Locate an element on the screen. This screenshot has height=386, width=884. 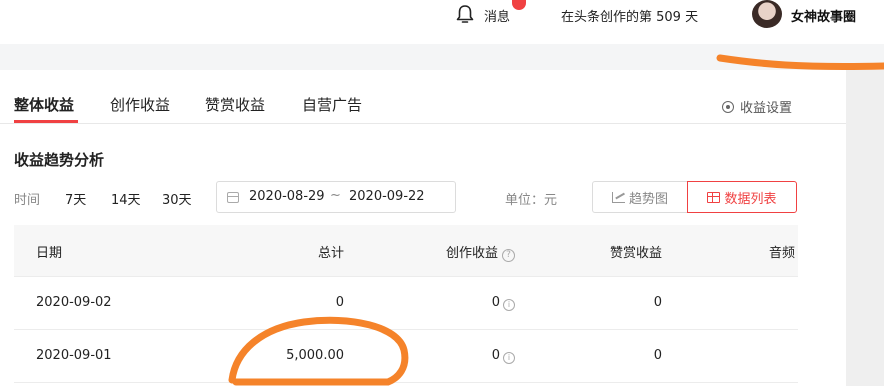
time-label: 时间 is located at coordinates (27, 200).